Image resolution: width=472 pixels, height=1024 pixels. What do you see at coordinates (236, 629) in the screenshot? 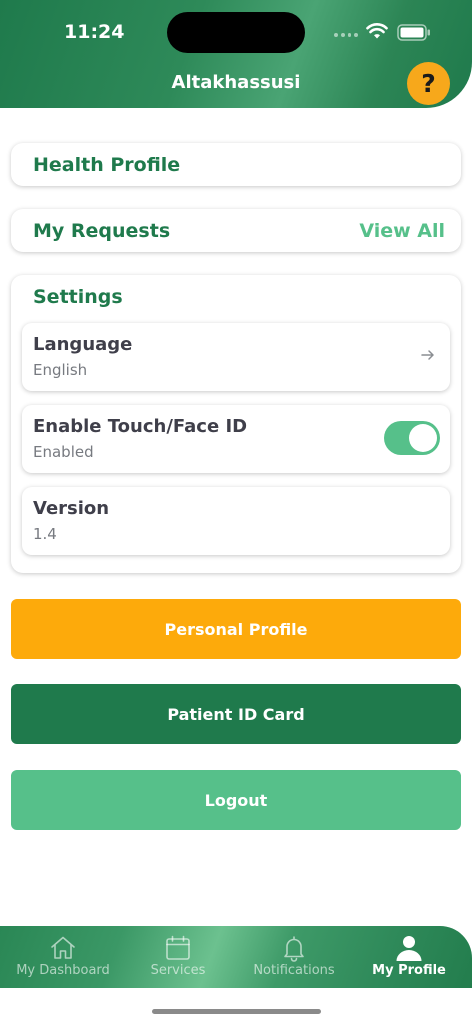
I see `personal-profile-button: Personal Profile` at bounding box center [236, 629].